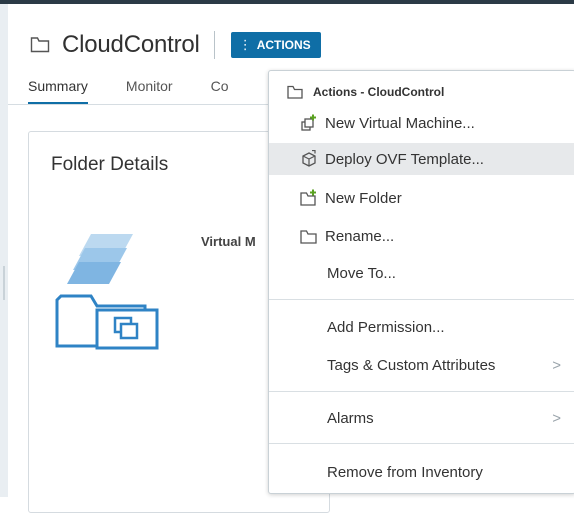  What do you see at coordinates (363, 198) in the screenshot?
I see `menu-item-label: New Folder` at bounding box center [363, 198].